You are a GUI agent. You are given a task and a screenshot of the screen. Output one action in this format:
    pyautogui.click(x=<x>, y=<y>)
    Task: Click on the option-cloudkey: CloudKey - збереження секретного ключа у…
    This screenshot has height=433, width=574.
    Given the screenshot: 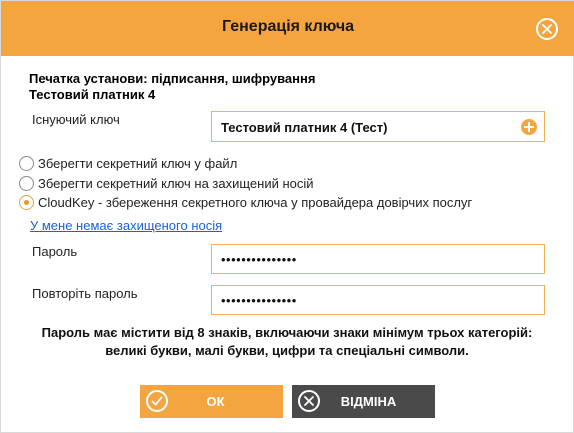 What is the action you would take?
    pyautogui.click(x=245, y=202)
    